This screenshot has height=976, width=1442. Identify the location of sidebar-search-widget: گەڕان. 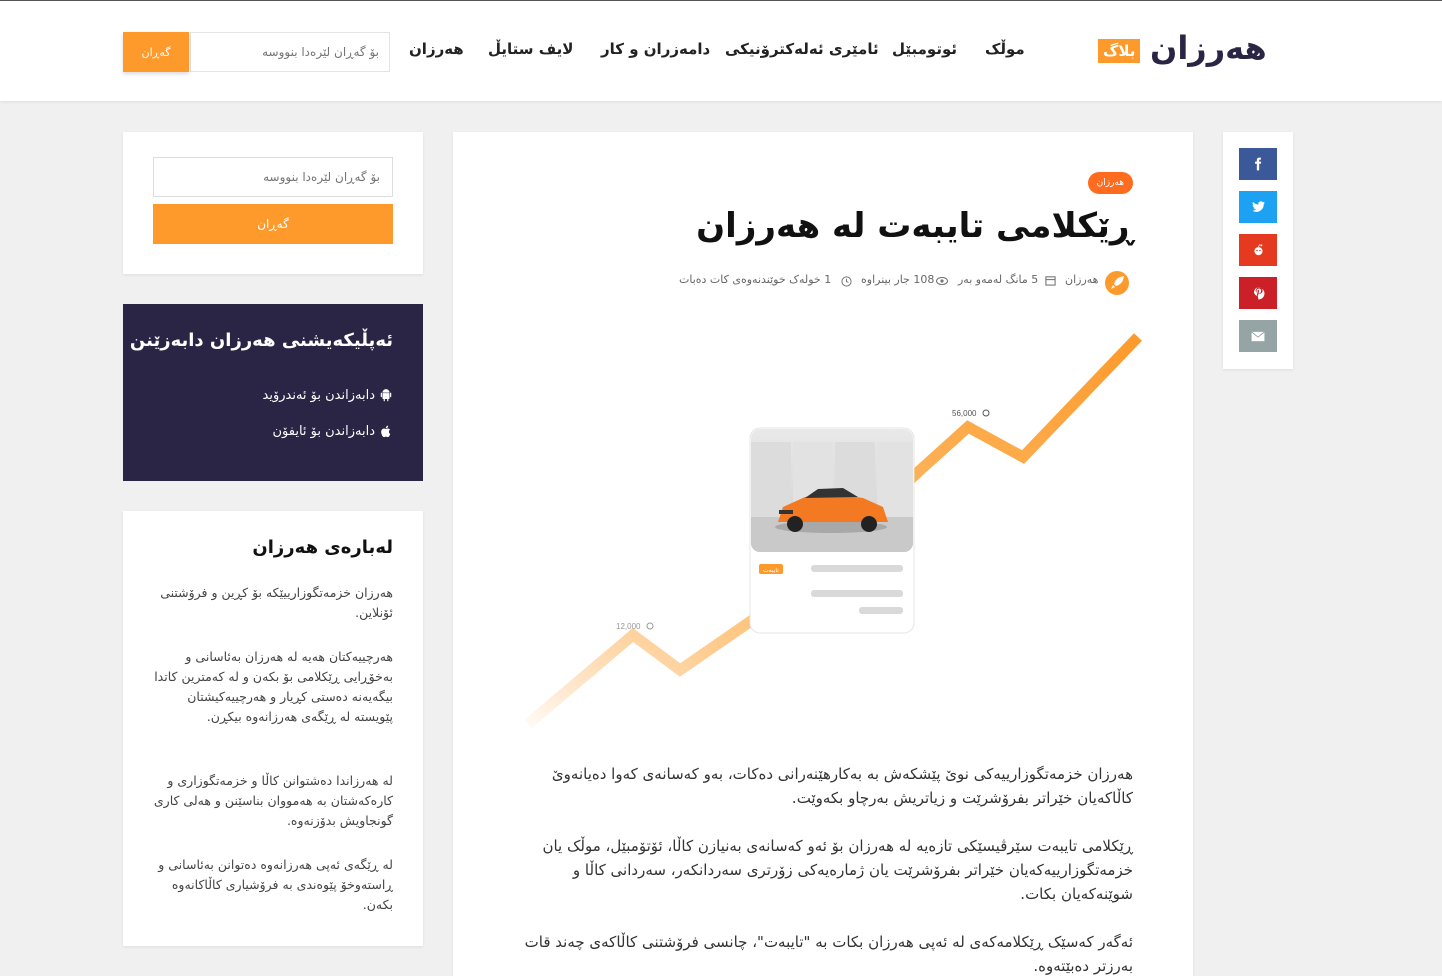
(273, 203).